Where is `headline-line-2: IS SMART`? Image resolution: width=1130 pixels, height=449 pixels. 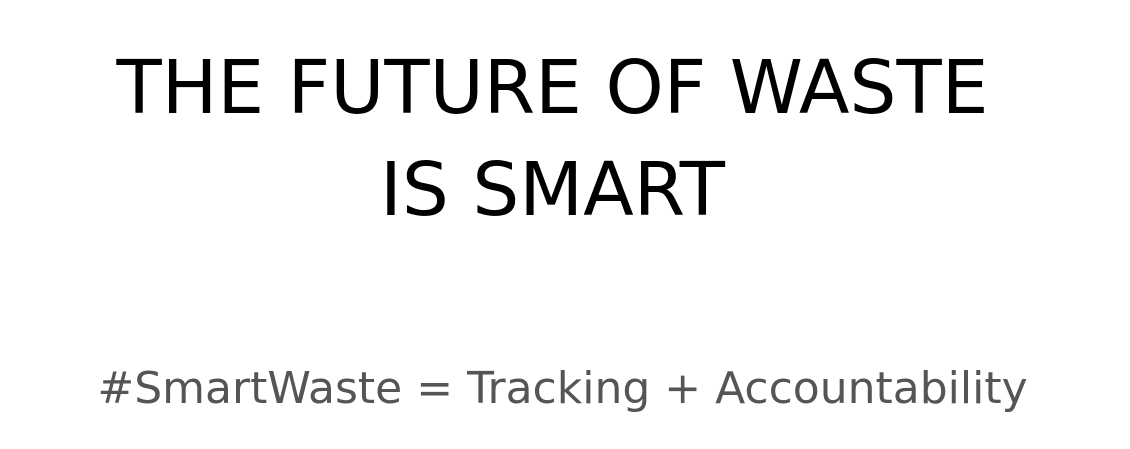
headline-line-2: IS SMART is located at coordinates (552, 190).